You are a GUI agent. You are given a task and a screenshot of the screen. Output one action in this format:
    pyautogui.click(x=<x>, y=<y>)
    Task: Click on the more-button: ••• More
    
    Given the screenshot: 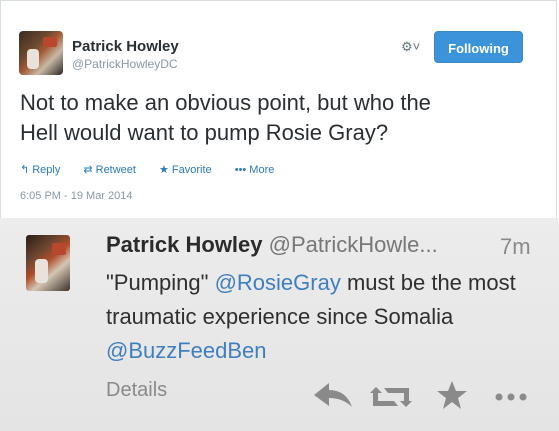 What is the action you would take?
    pyautogui.click(x=260, y=170)
    